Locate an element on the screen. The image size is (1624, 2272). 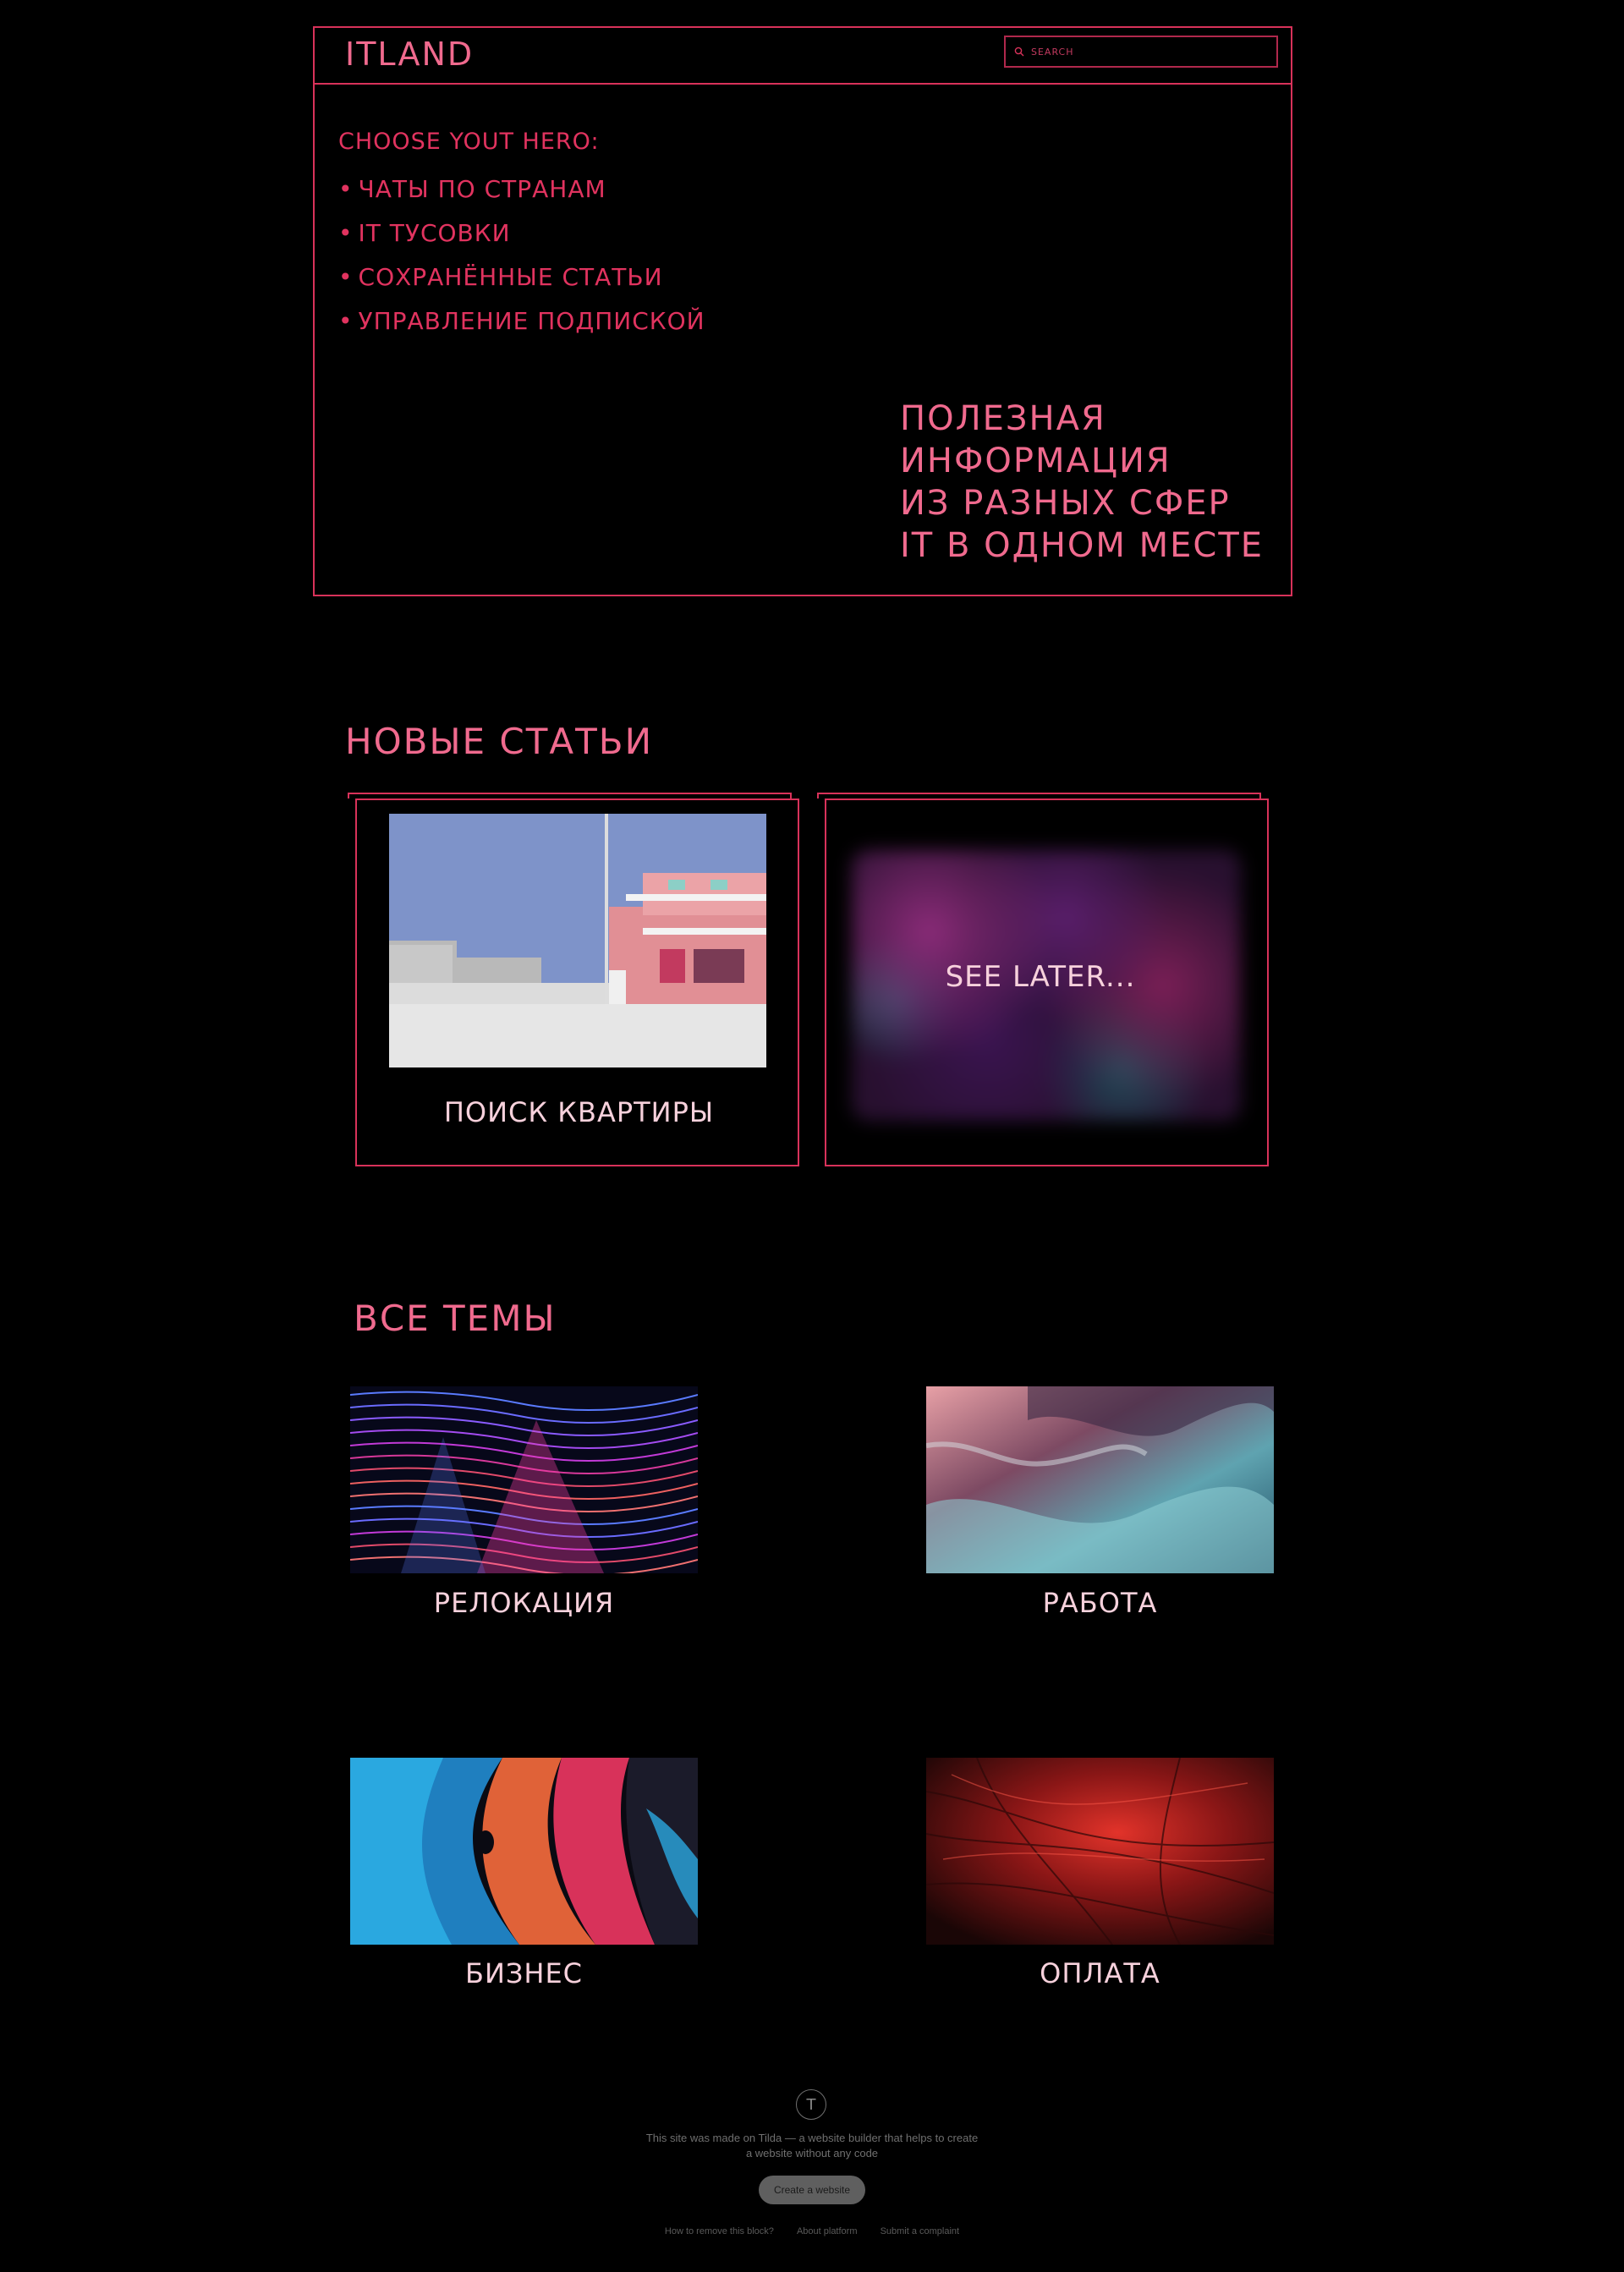
topic-tile-payment is located at coordinates (1100, 1851).